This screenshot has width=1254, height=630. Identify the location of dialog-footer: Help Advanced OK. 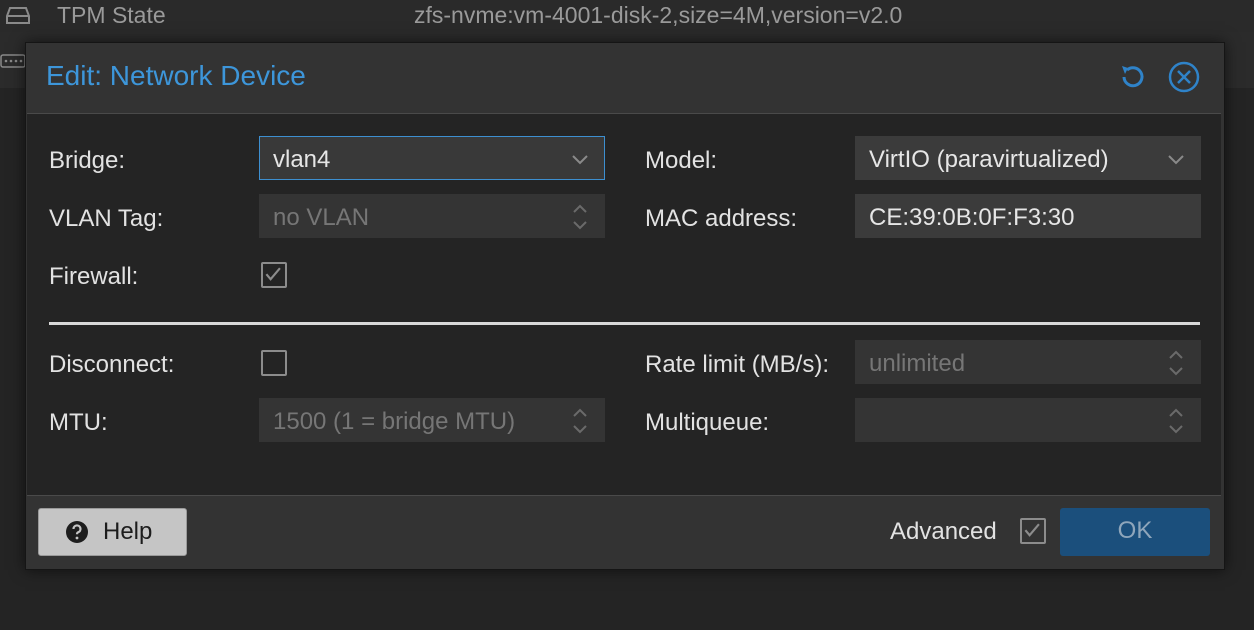
(624, 531).